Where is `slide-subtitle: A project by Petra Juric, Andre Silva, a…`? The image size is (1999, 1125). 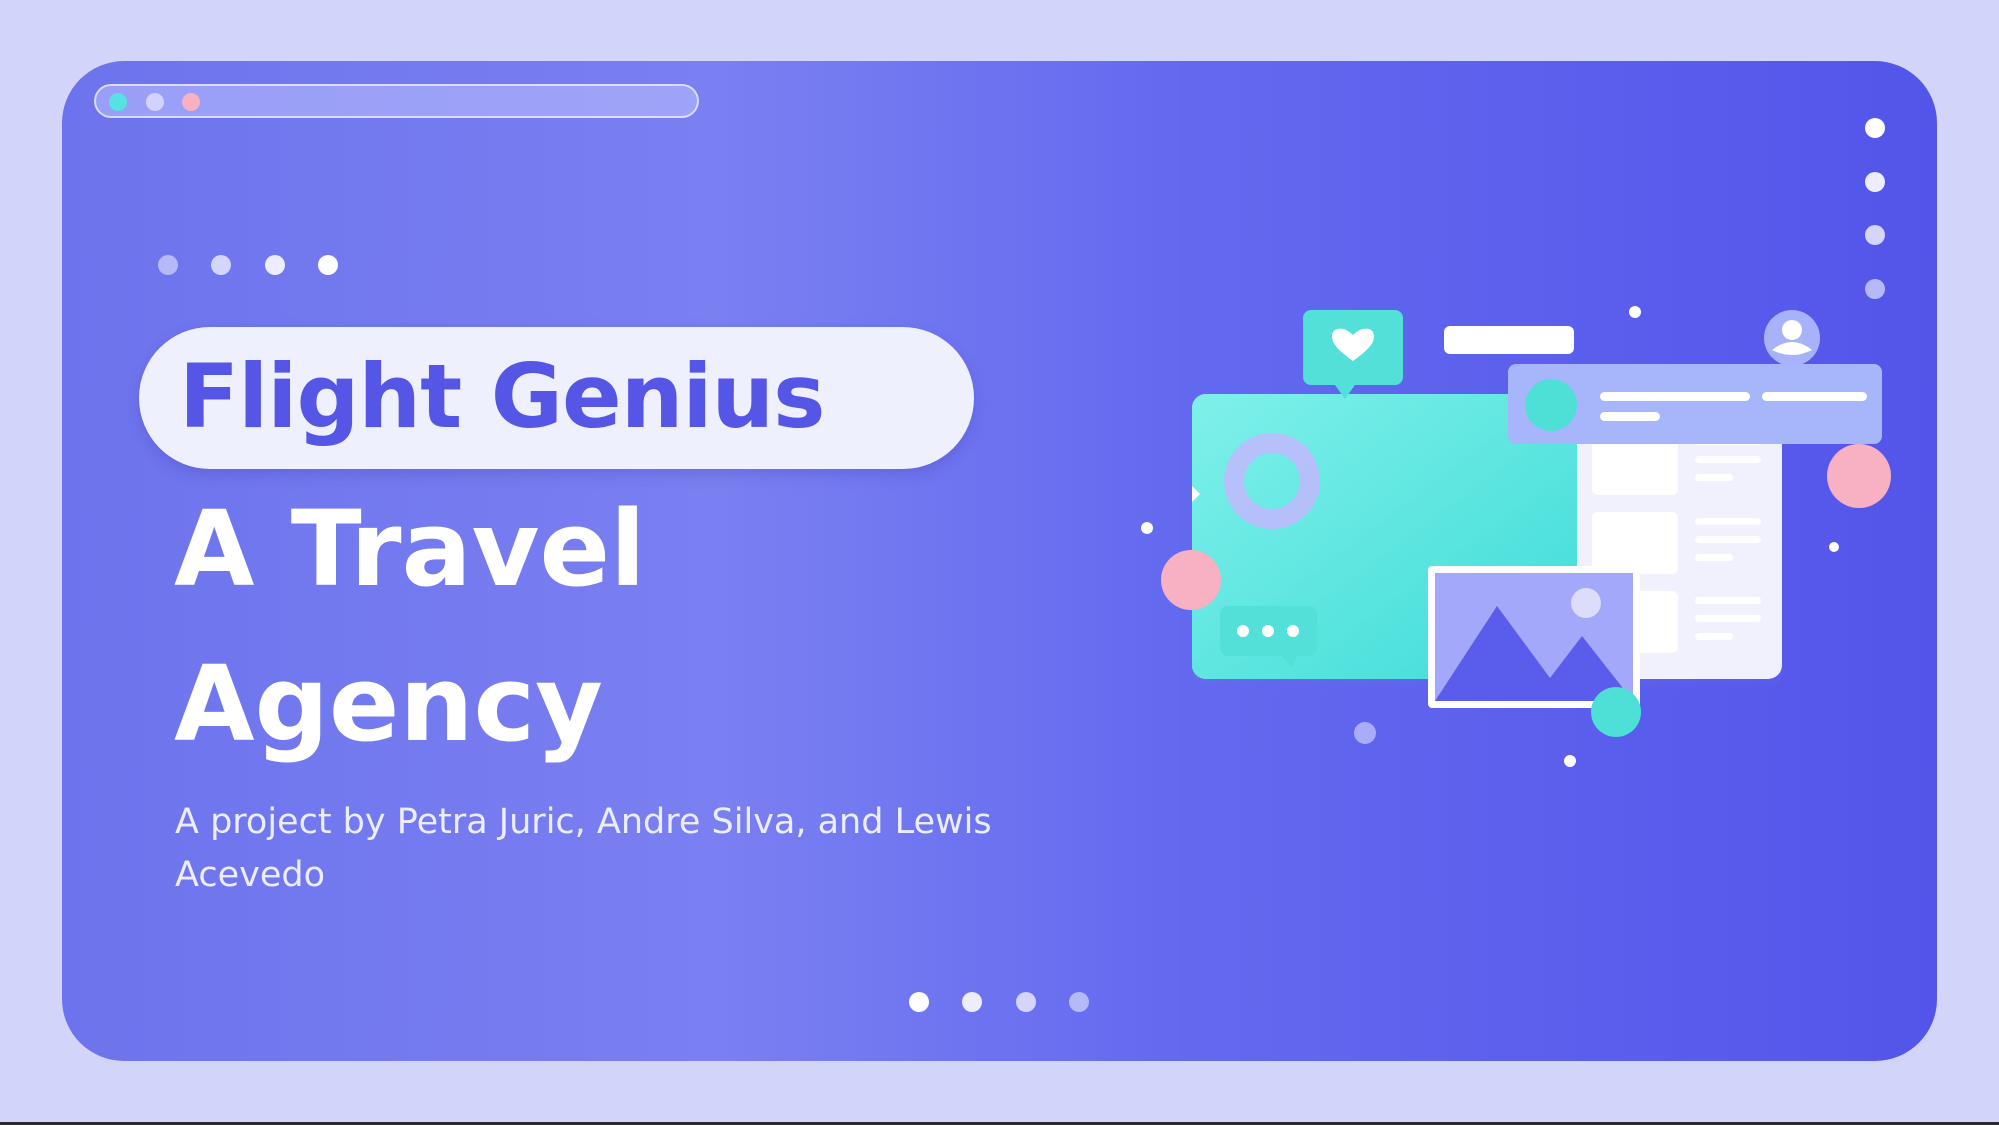
slide-subtitle: A project by Petra Juric, Andre Silva, a… is located at coordinates (583, 848).